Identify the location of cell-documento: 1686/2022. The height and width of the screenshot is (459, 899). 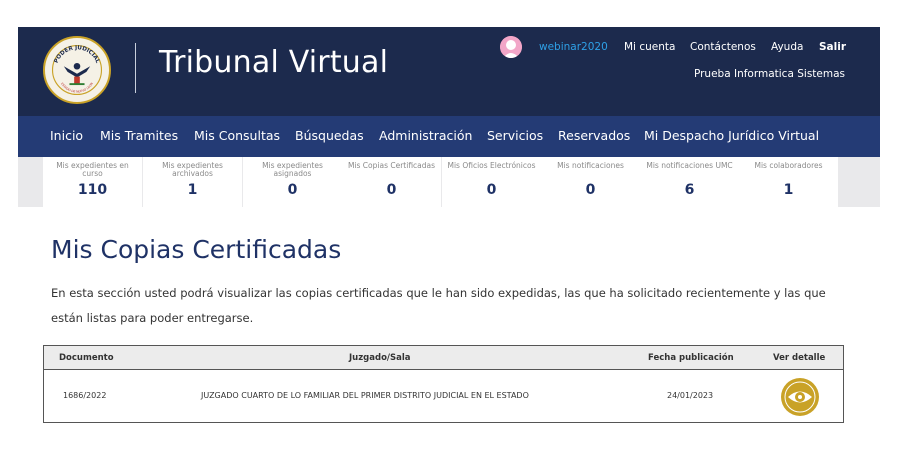
(85, 395).